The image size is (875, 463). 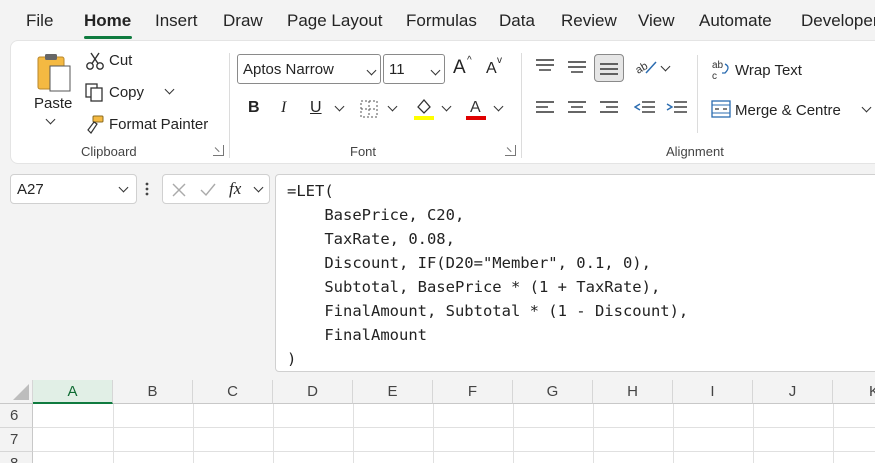 I want to click on align-middle-icon, so click(x=577, y=68).